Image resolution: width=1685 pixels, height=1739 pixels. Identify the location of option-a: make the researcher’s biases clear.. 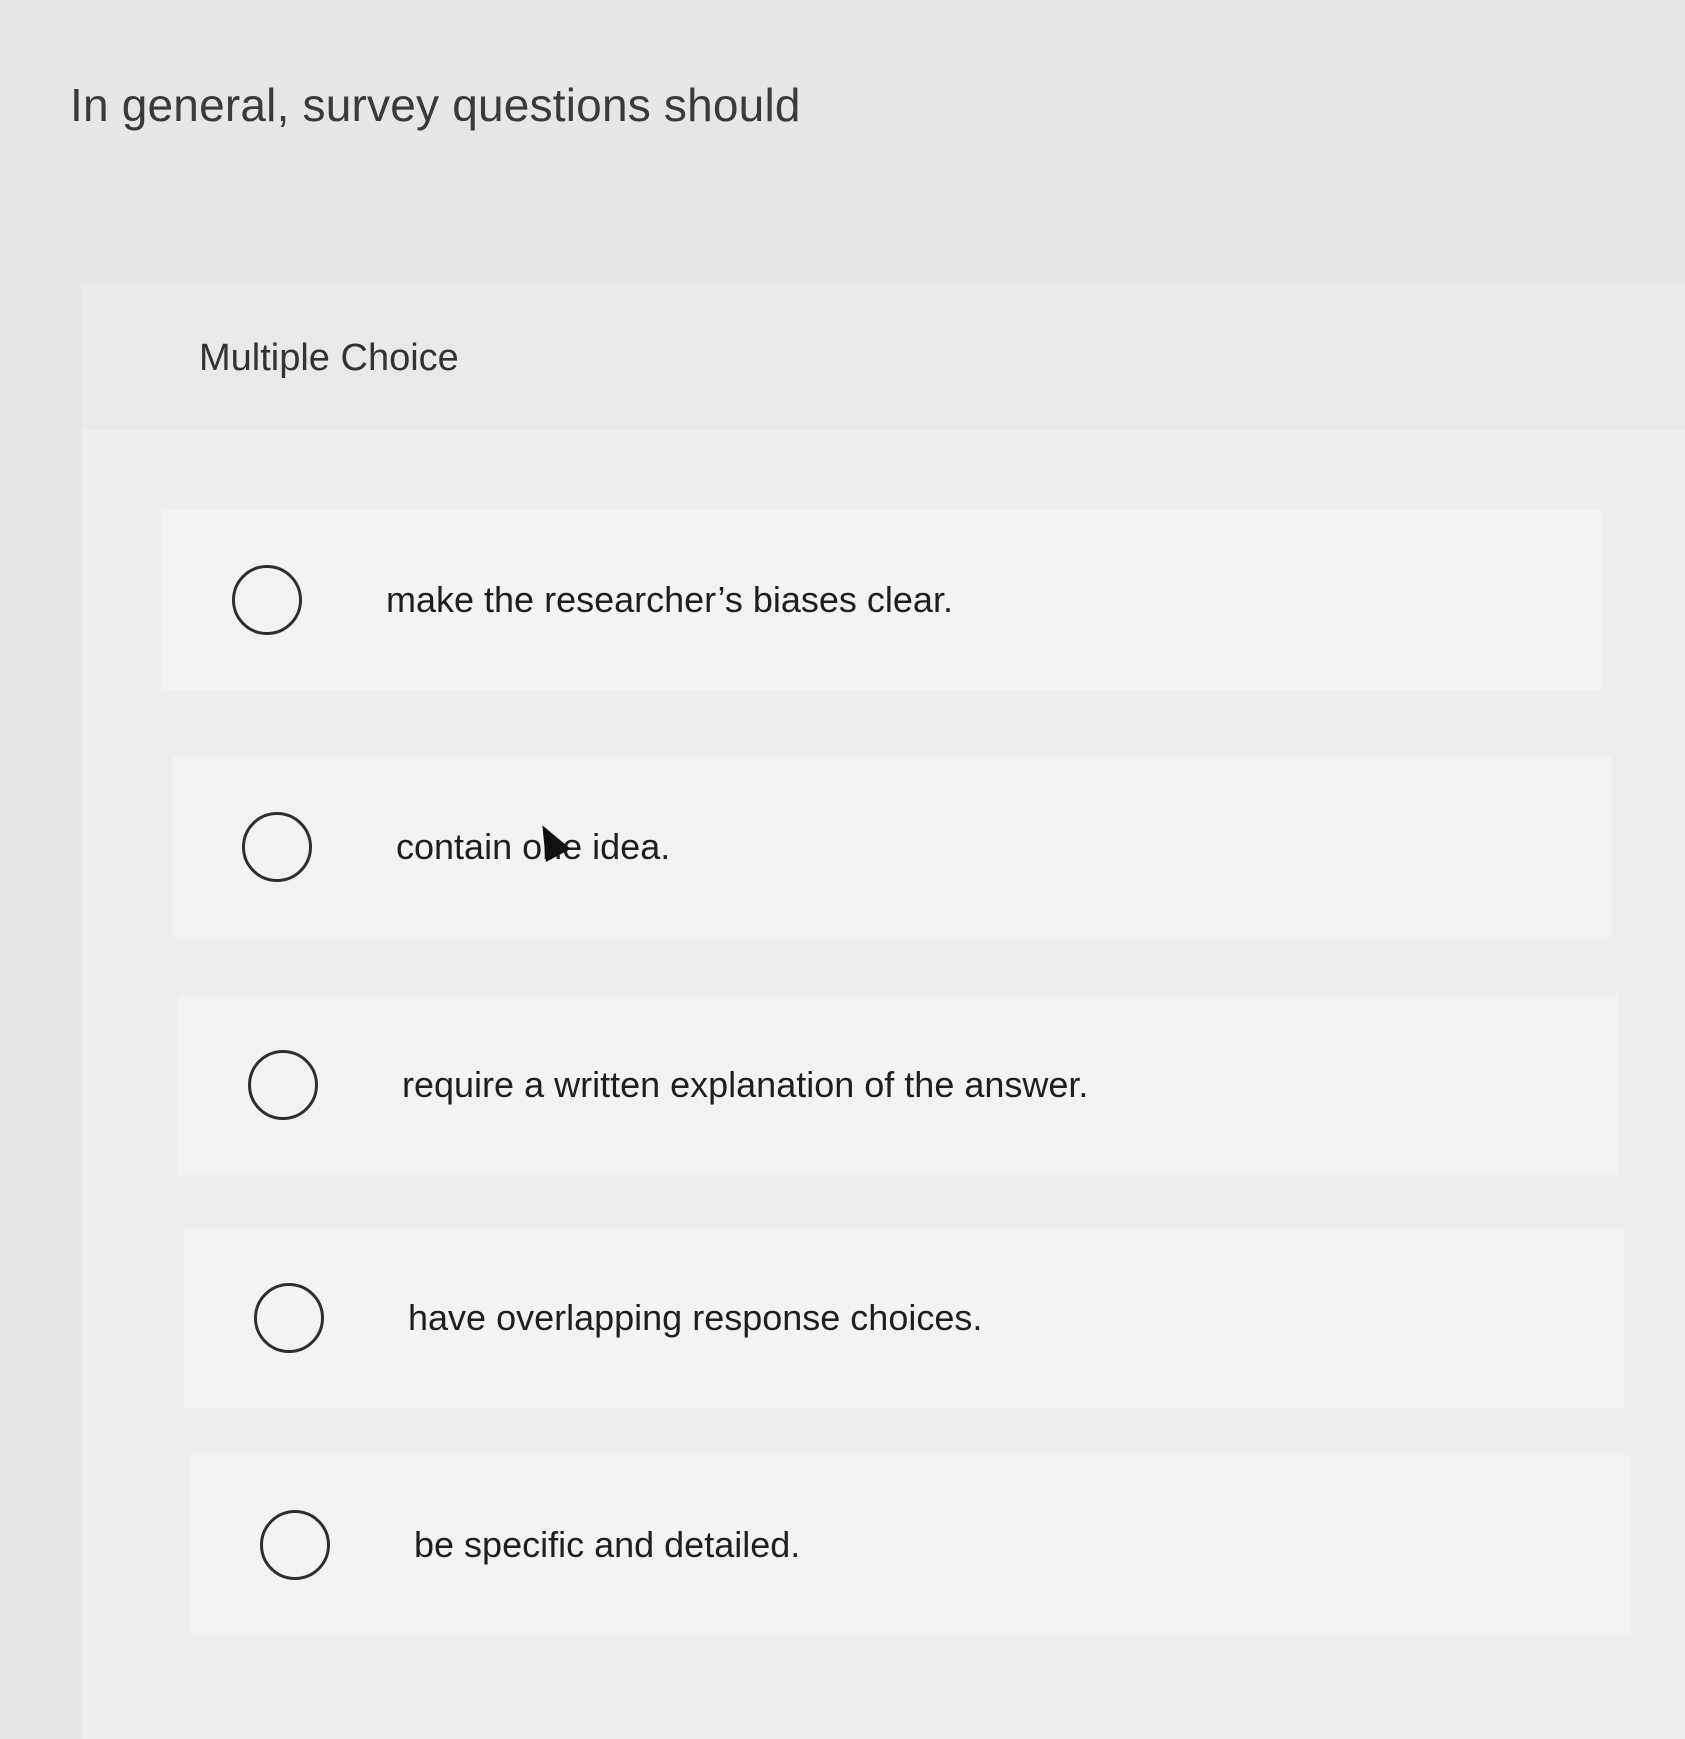
(882, 600).